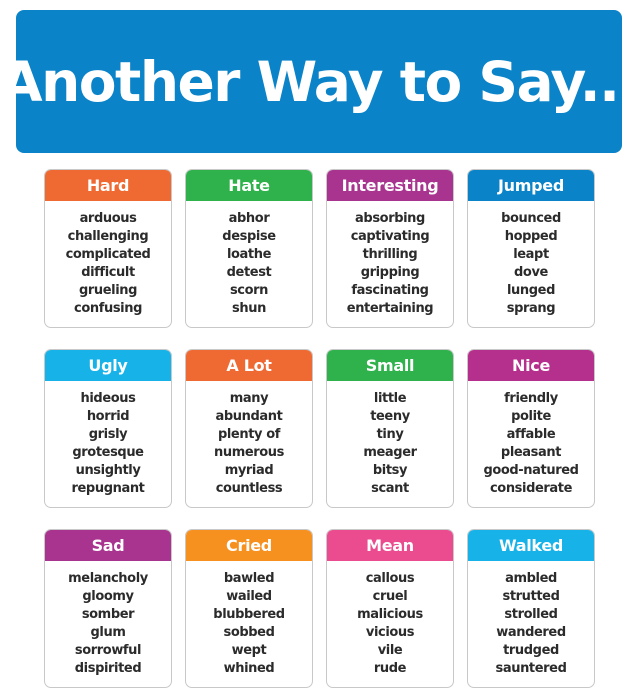 The image size is (639, 700). What do you see at coordinates (531, 416) in the screenshot?
I see `synonym-word: polite` at bounding box center [531, 416].